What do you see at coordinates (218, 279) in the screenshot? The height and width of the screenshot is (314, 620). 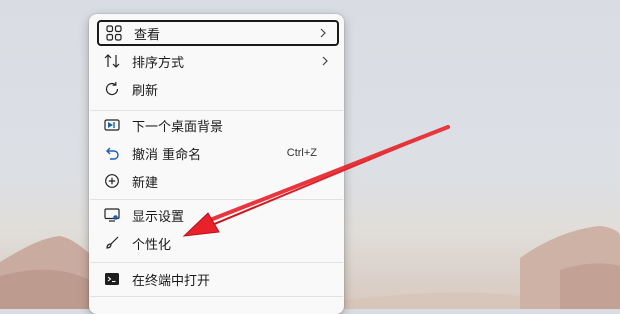 I see `menu-item-open-in-terminal: 在终端中打开` at bounding box center [218, 279].